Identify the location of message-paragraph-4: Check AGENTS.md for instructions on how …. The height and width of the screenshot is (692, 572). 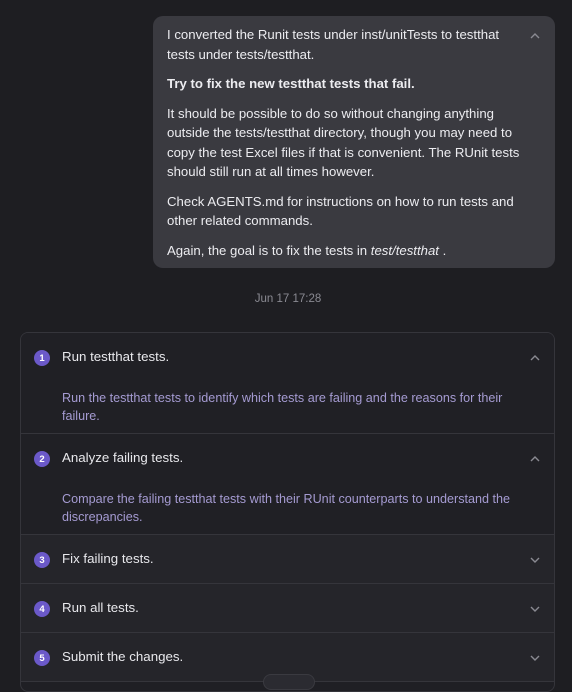
(340, 211).